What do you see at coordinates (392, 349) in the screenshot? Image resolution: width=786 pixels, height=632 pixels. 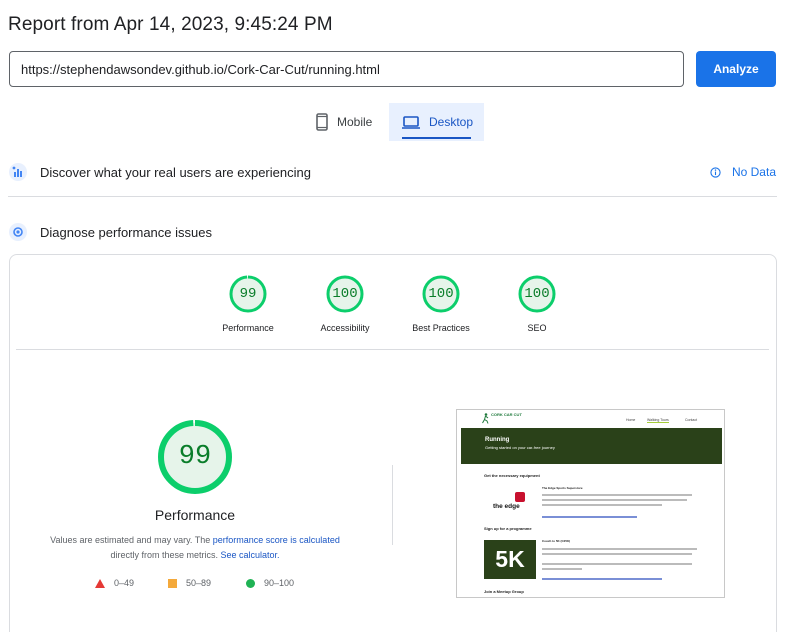 I see `card-divider` at bounding box center [392, 349].